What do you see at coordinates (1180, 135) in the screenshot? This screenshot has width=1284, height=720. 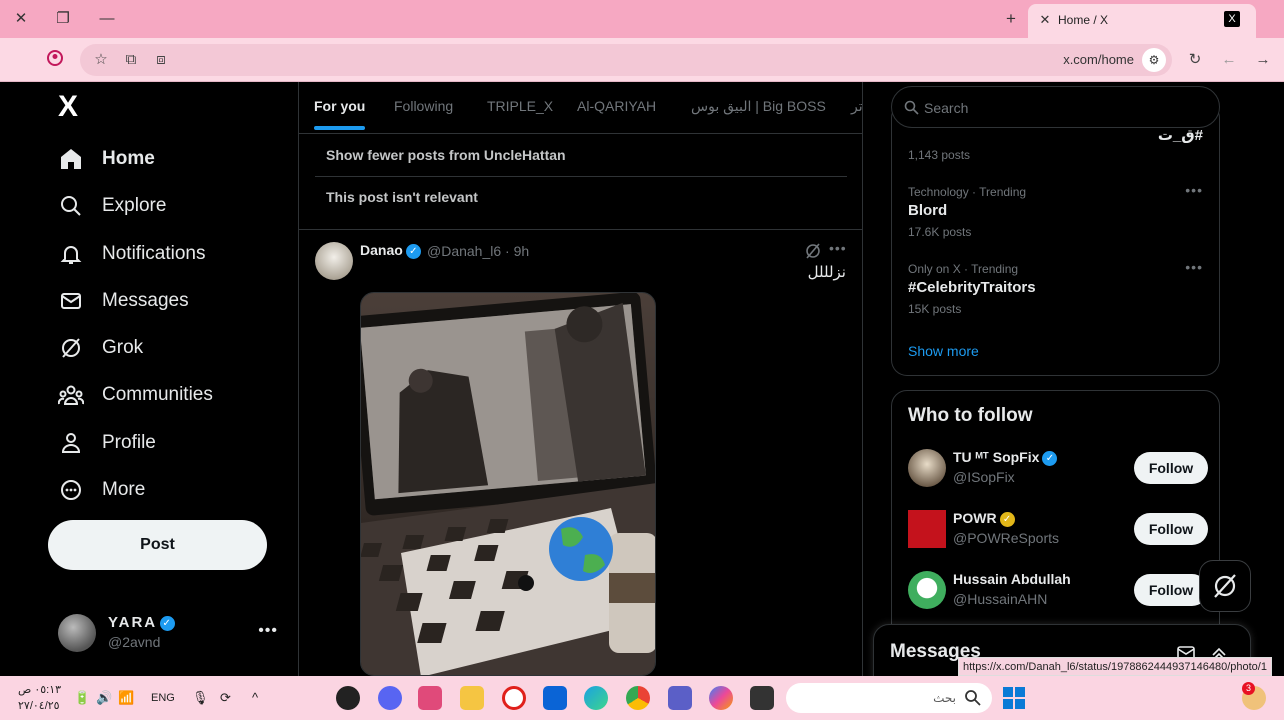 I see `trend-title: #ق_ت` at bounding box center [1180, 135].